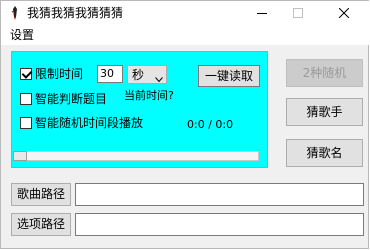 The height and width of the screenshot is (250, 370). Describe the element at coordinates (159, 77) in the screenshot. I see `chevron-down-icon` at that location.